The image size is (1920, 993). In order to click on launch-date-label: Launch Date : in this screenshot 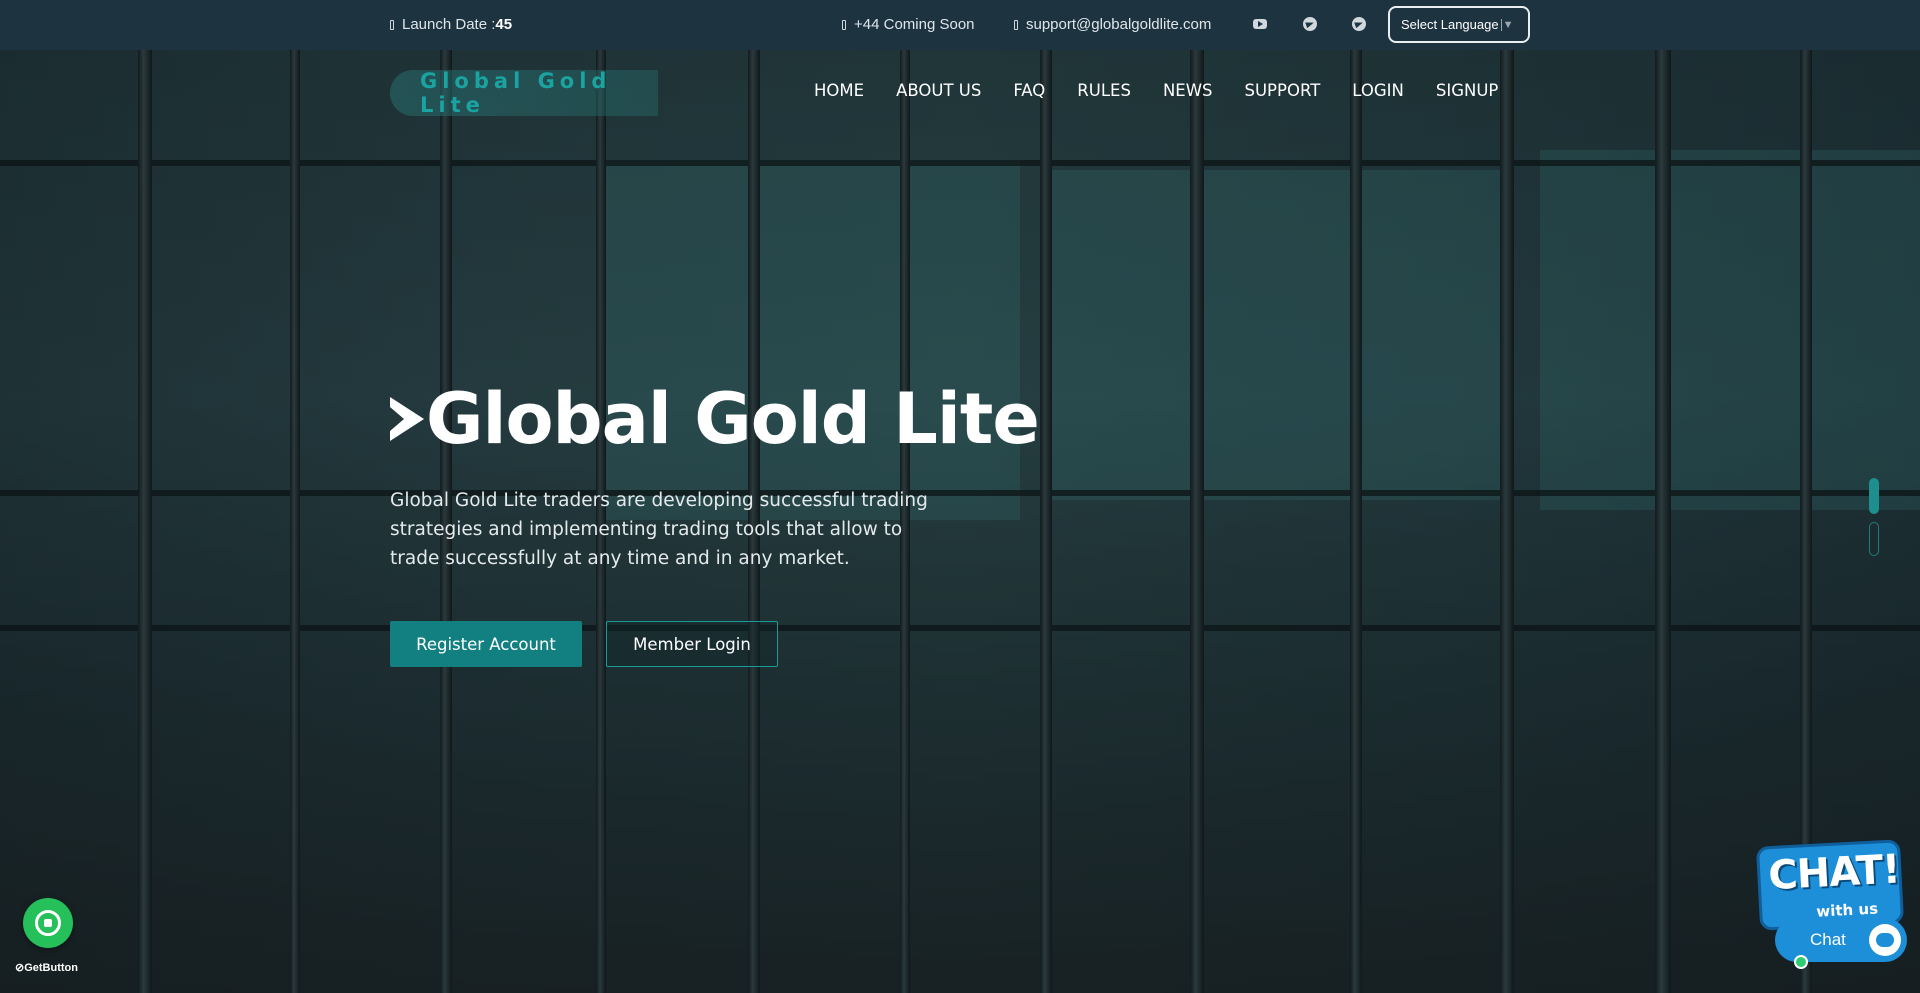, I will do `click(449, 24)`.